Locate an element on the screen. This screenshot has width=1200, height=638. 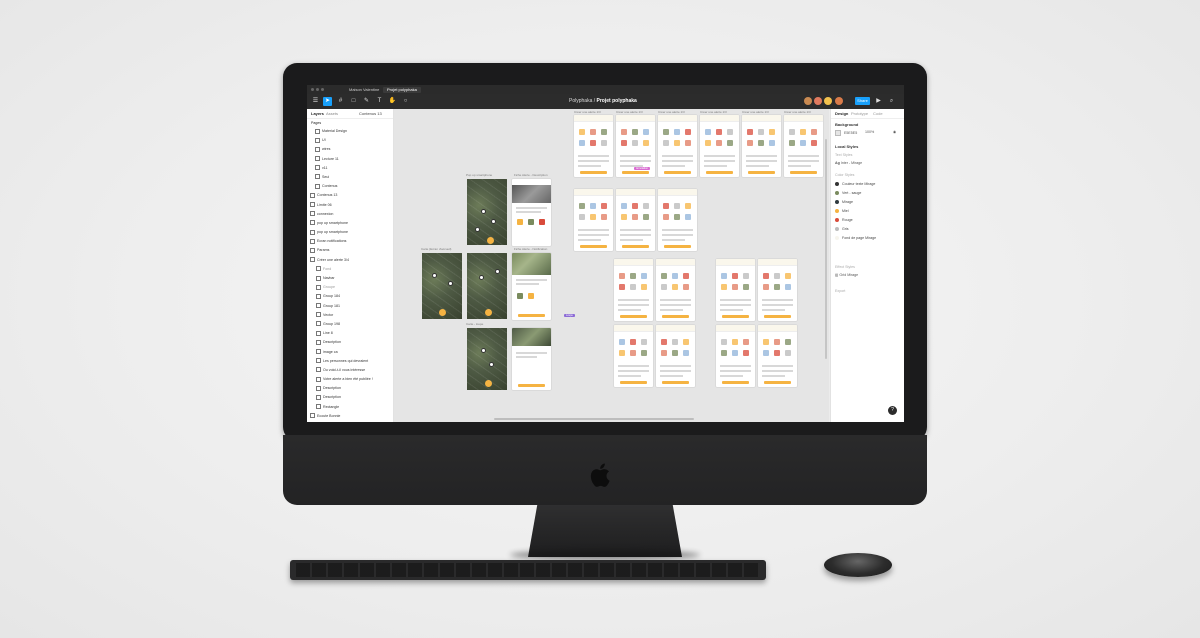
layer-item: Contenus 13 is located at coordinates (350, 195).